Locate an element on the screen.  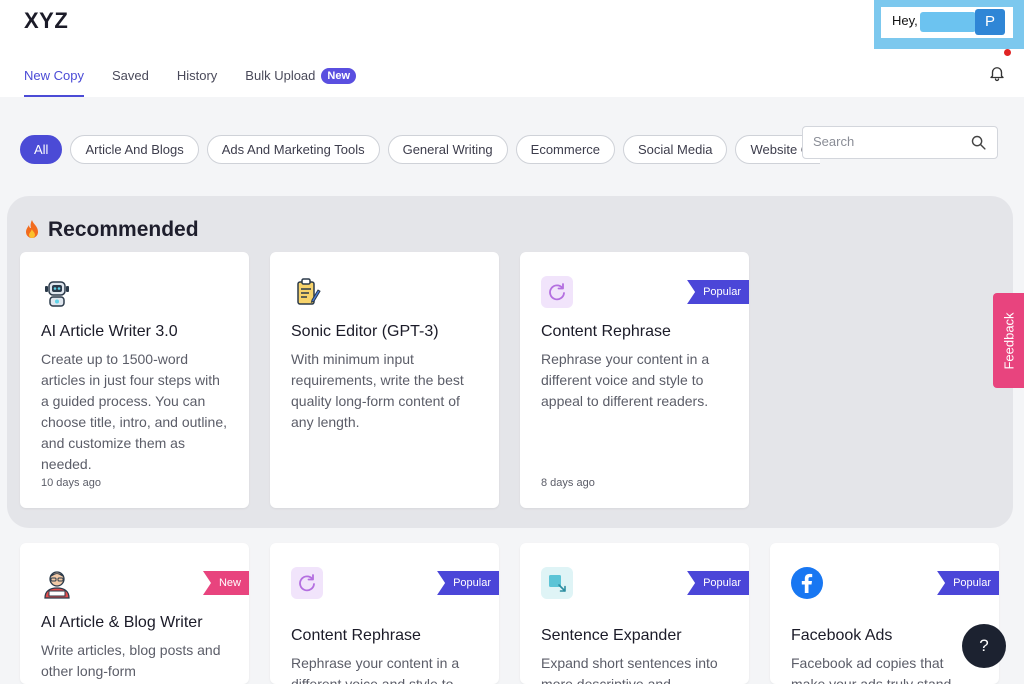
filter-chip-social-media: Social Media is located at coordinates (675, 149).